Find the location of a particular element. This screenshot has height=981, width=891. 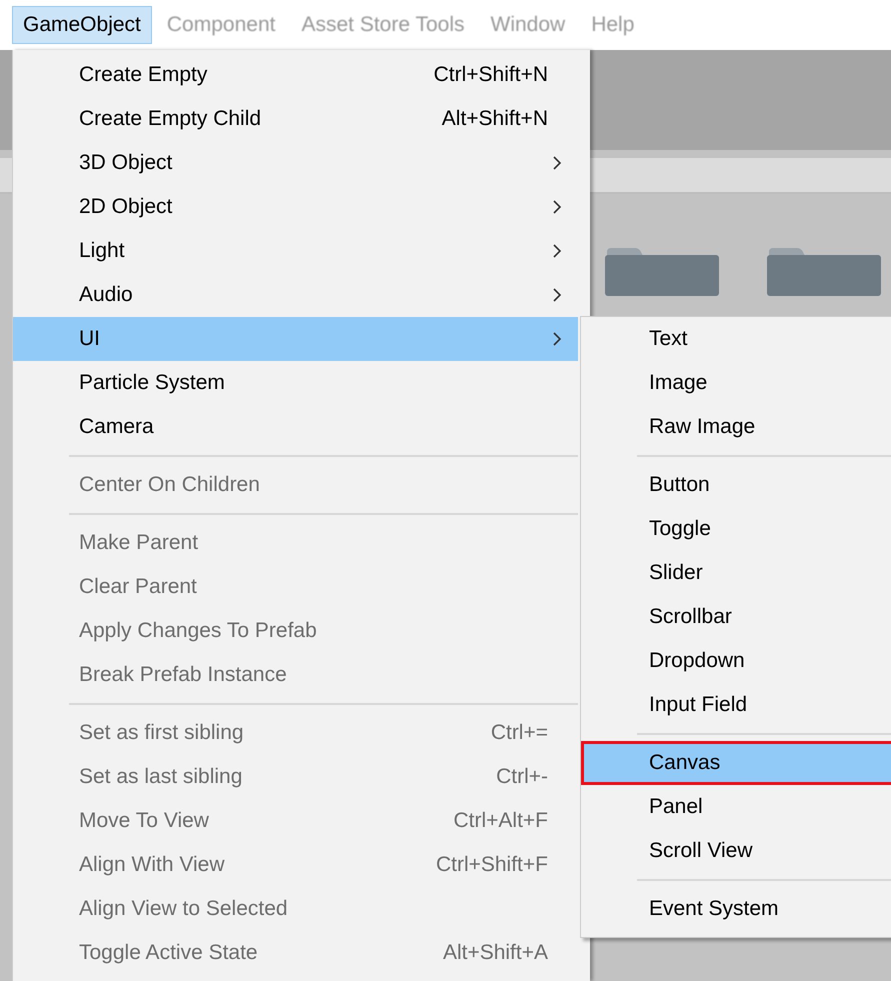

menu-bar-item: GameObject is located at coordinates (82, 25).